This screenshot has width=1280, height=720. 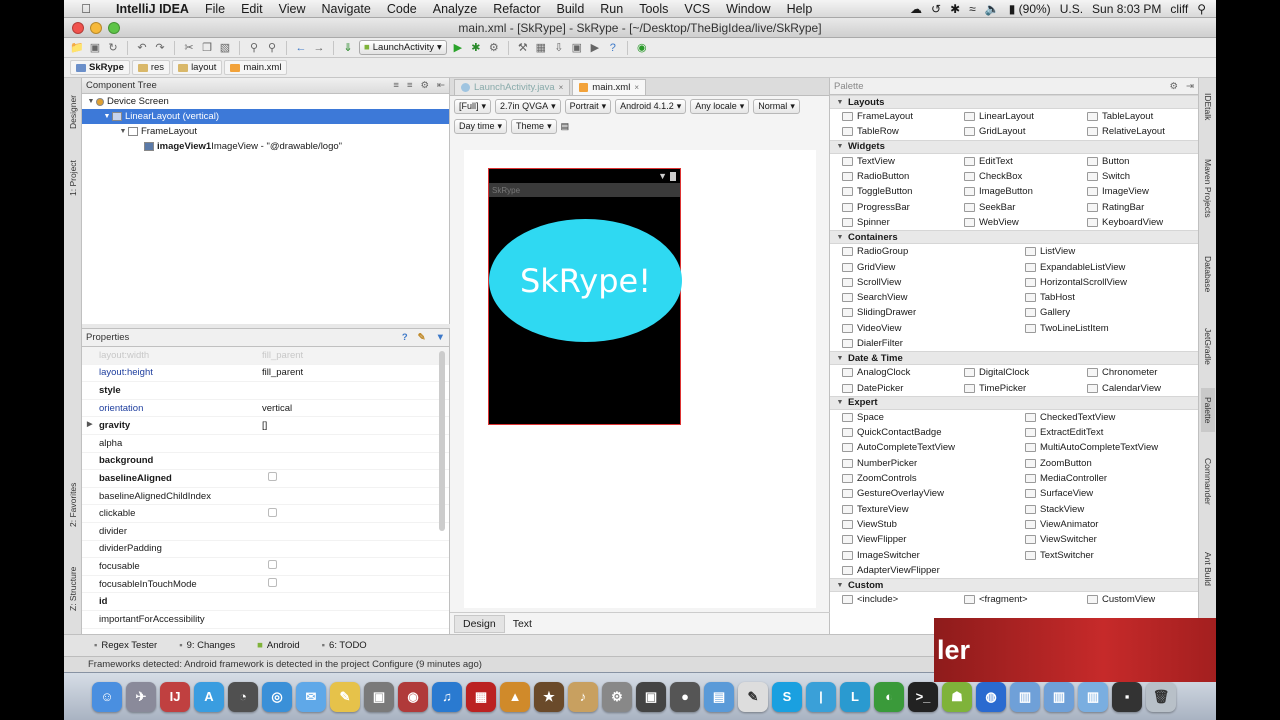 I want to click on palette-item-switch: Switch, so click(x=1108, y=176).